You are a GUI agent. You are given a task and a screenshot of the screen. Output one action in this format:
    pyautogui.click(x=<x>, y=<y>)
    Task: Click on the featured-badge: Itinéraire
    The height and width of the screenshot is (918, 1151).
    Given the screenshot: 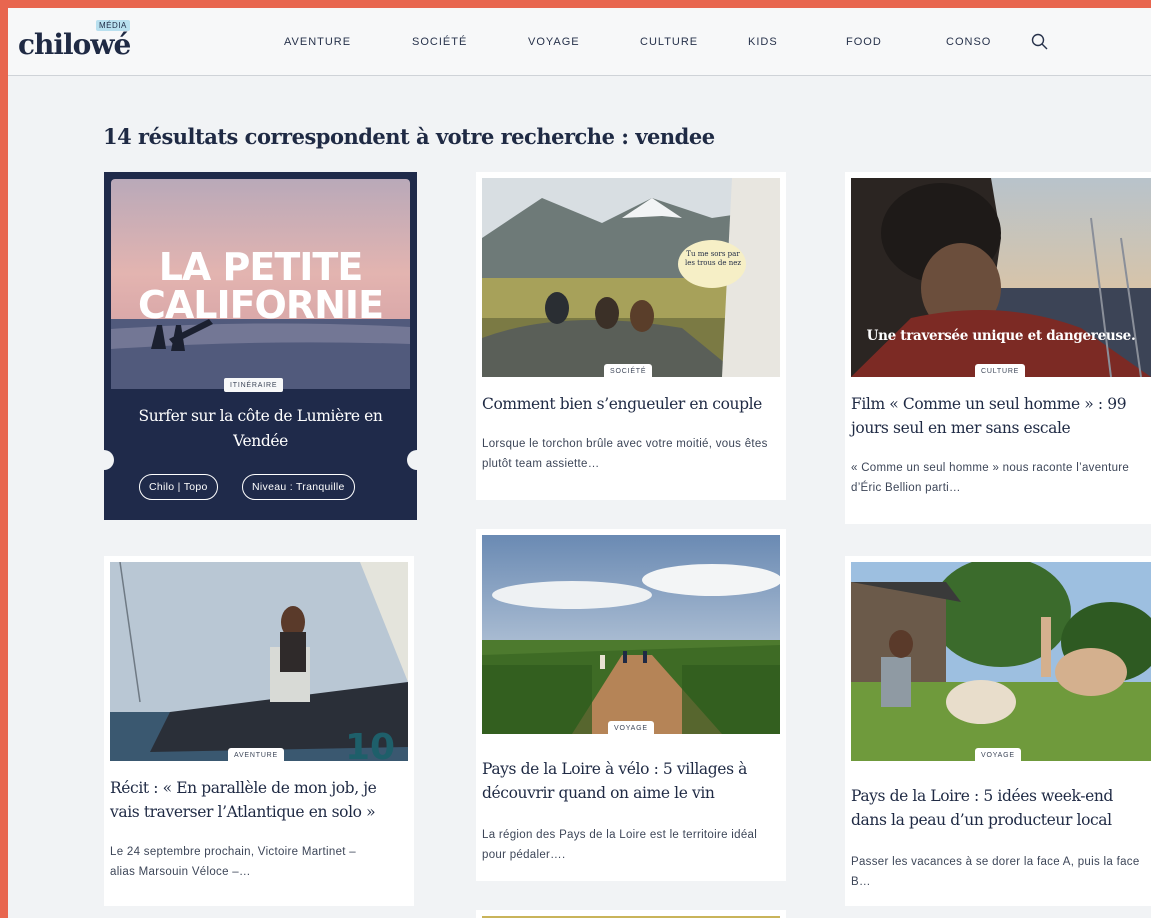 What is the action you would take?
    pyautogui.click(x=254, y=385)
    